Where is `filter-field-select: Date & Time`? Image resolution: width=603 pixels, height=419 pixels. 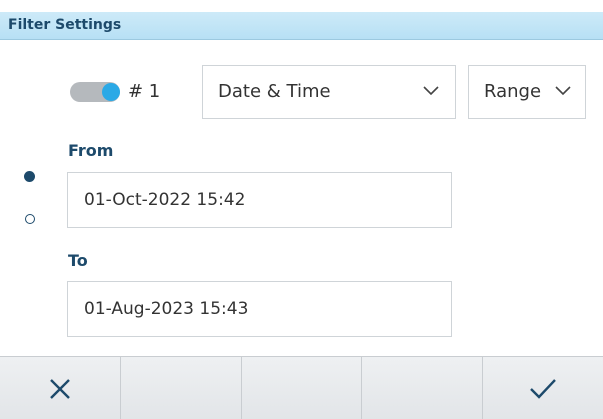 filter-field-select: Date & Time is located at coordinates (329, 92).